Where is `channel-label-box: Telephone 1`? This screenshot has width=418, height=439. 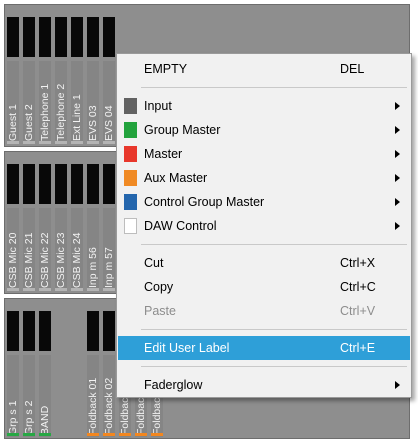
channel-label-box: Telephone 1 is located at coordinates (45, 102).